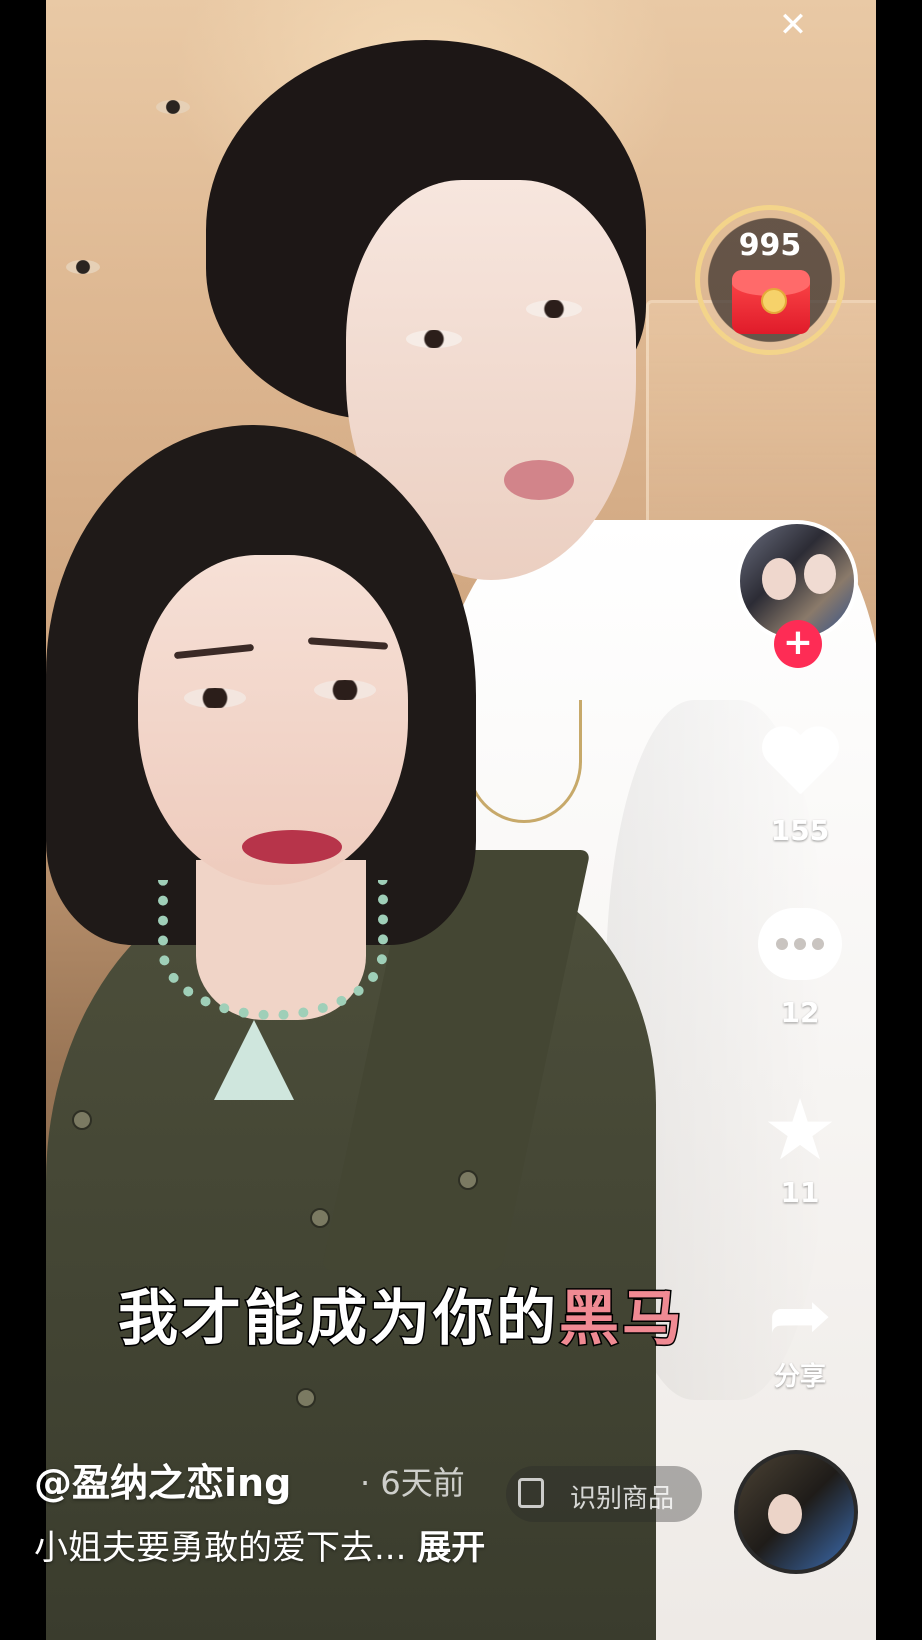 The width and height of the screenshot is (922, 1640). I want to click on identify-products-button: 识别商品, so click(604, 1494).